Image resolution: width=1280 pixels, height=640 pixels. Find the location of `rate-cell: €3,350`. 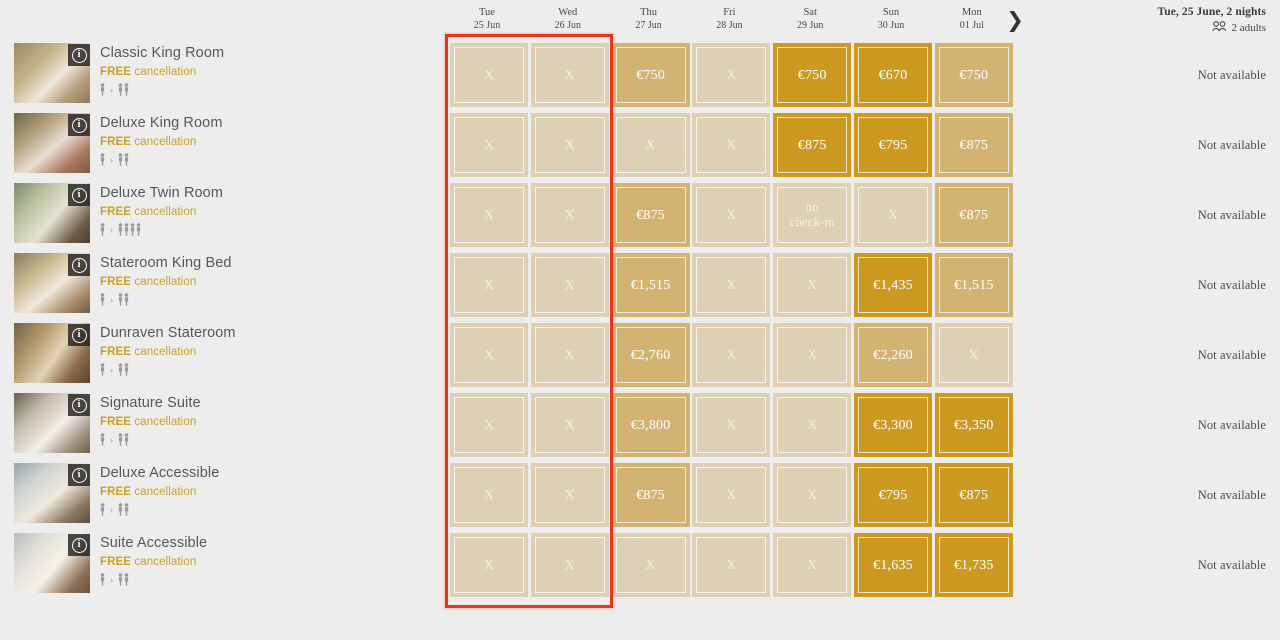

rate-cell: €3,350 is located at coordinates (973, 425).